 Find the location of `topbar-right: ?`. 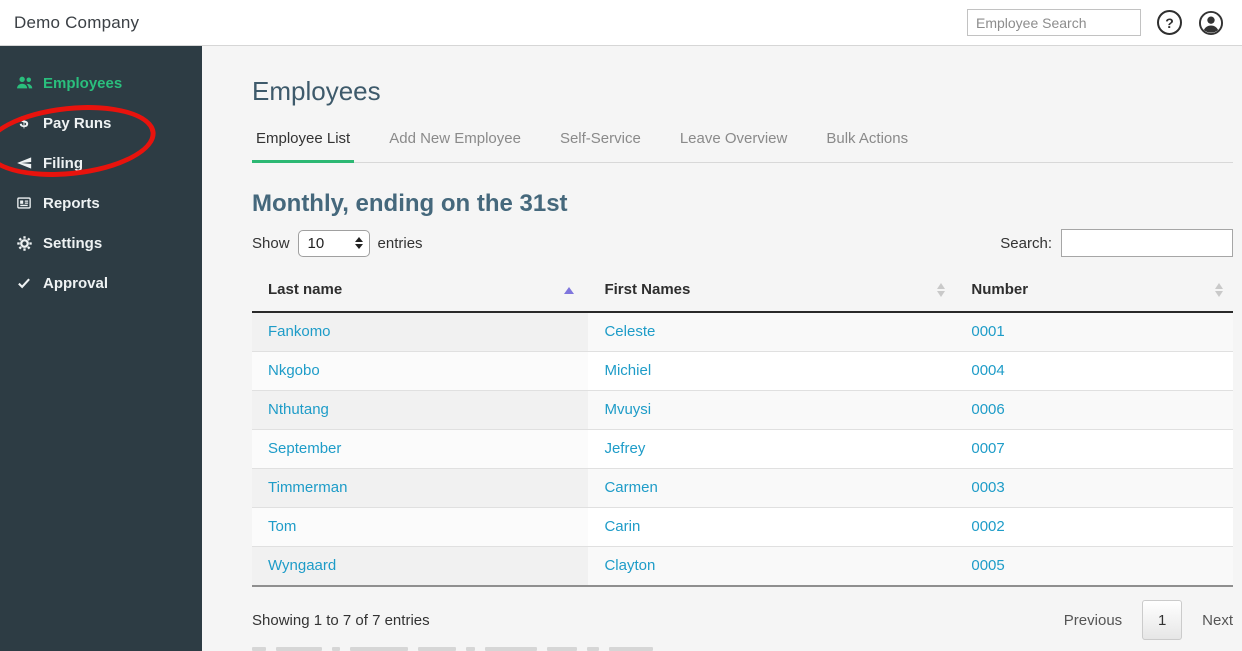

topbar-right: ? is located at coordinates (1095, 22).